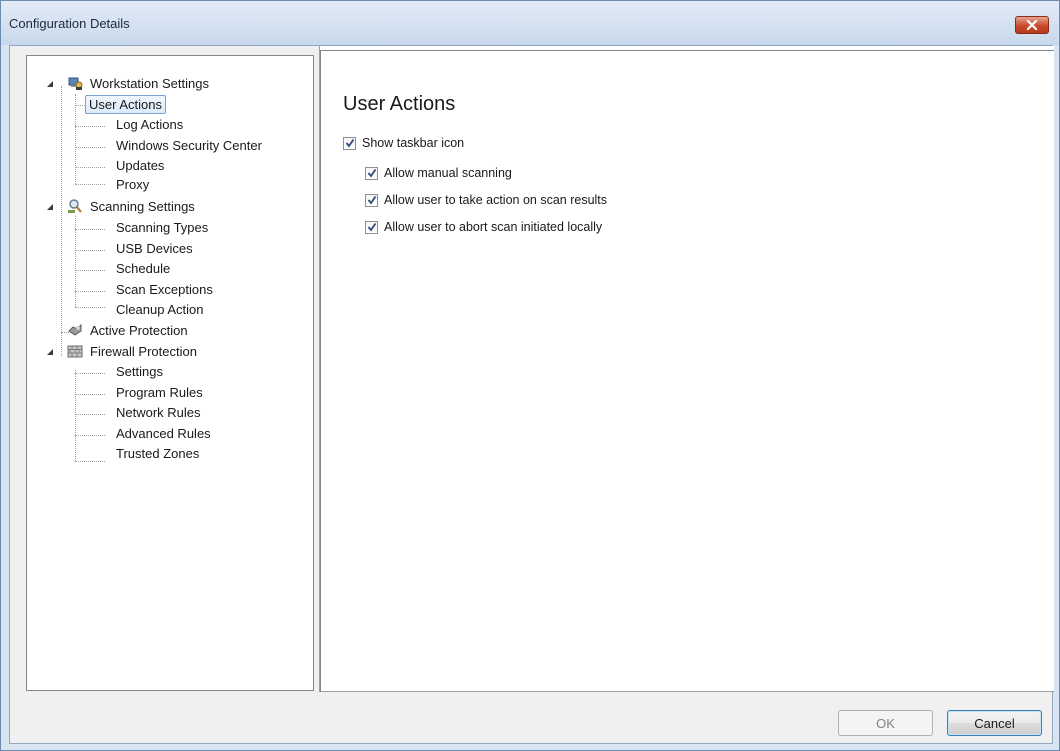 Image resolution: width=1060 pixels, height=751 pixels. What do you see at coordinates (140, 166) in the screenshot?
I see `tree-item-updates: Updates` at bounding box center [140, 166].